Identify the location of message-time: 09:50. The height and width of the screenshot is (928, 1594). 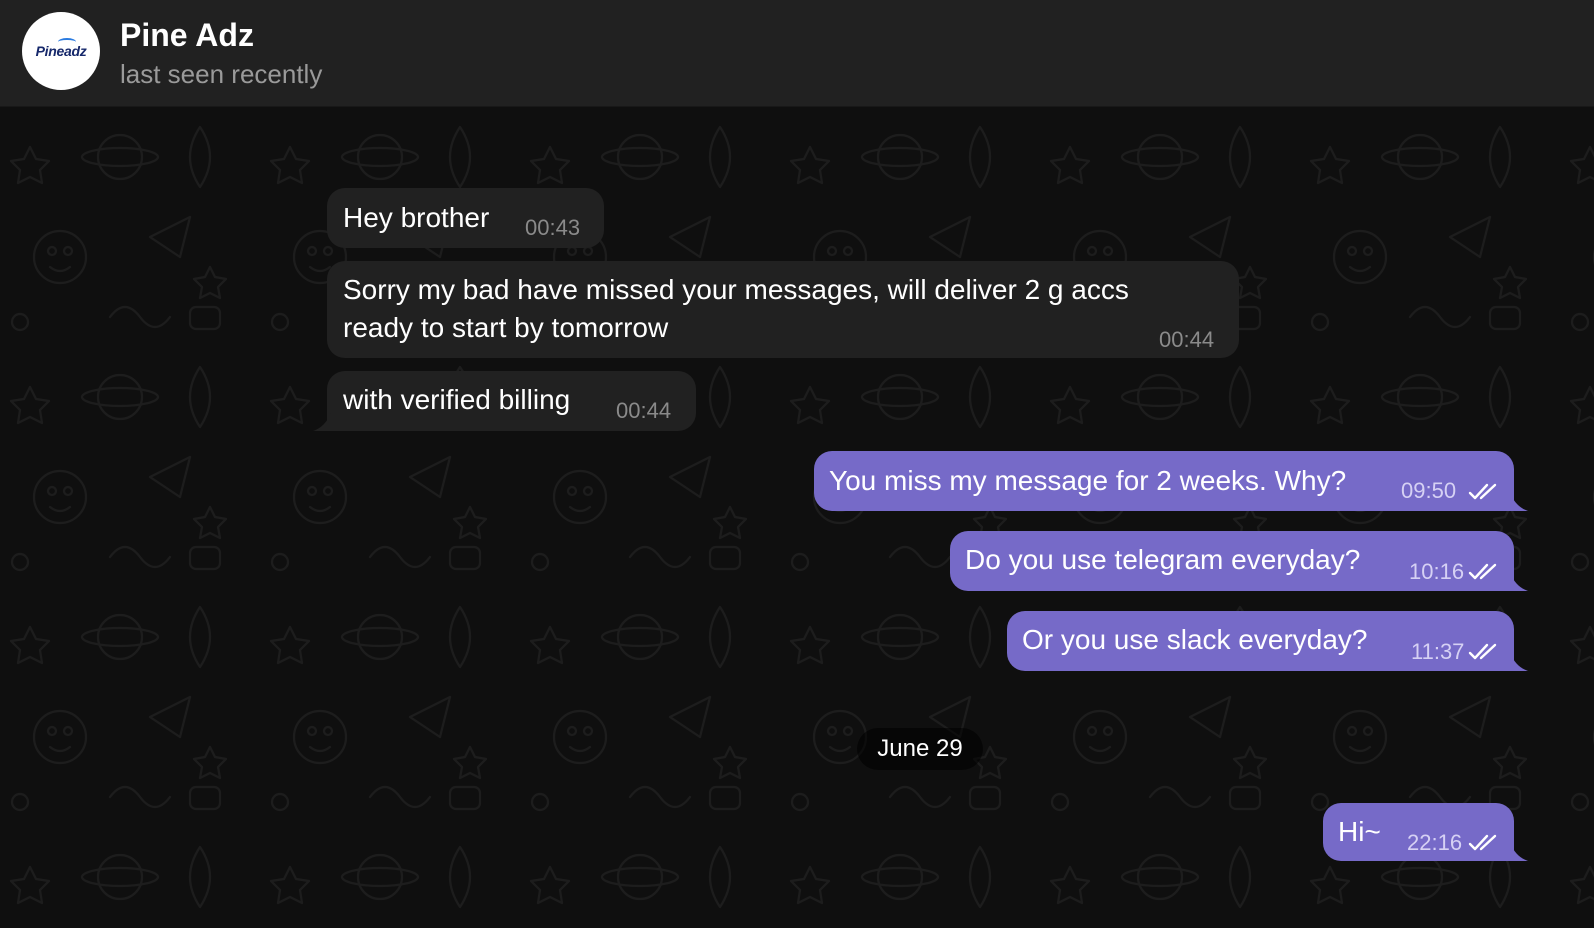
(1429, 490).